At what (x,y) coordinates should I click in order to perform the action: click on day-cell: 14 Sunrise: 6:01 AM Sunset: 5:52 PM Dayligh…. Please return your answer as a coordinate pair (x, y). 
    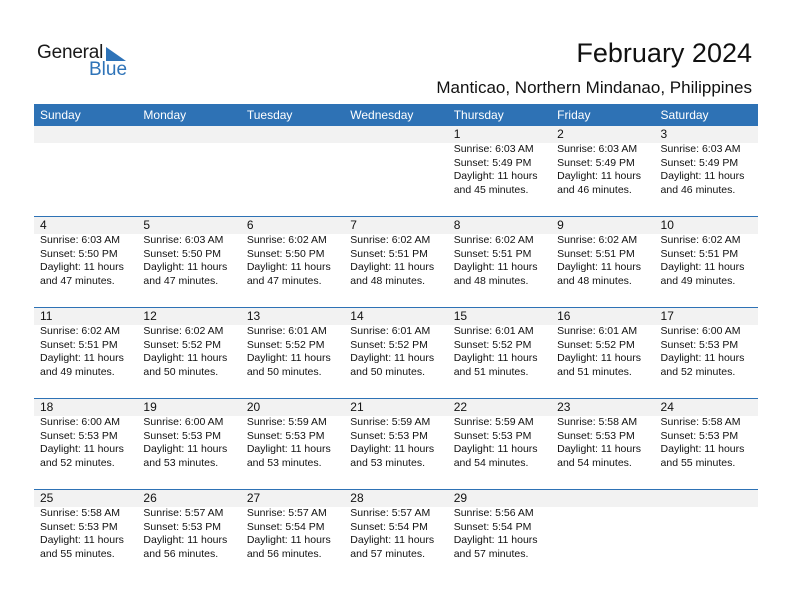
    Looking at the image, I should click on (395, 343).